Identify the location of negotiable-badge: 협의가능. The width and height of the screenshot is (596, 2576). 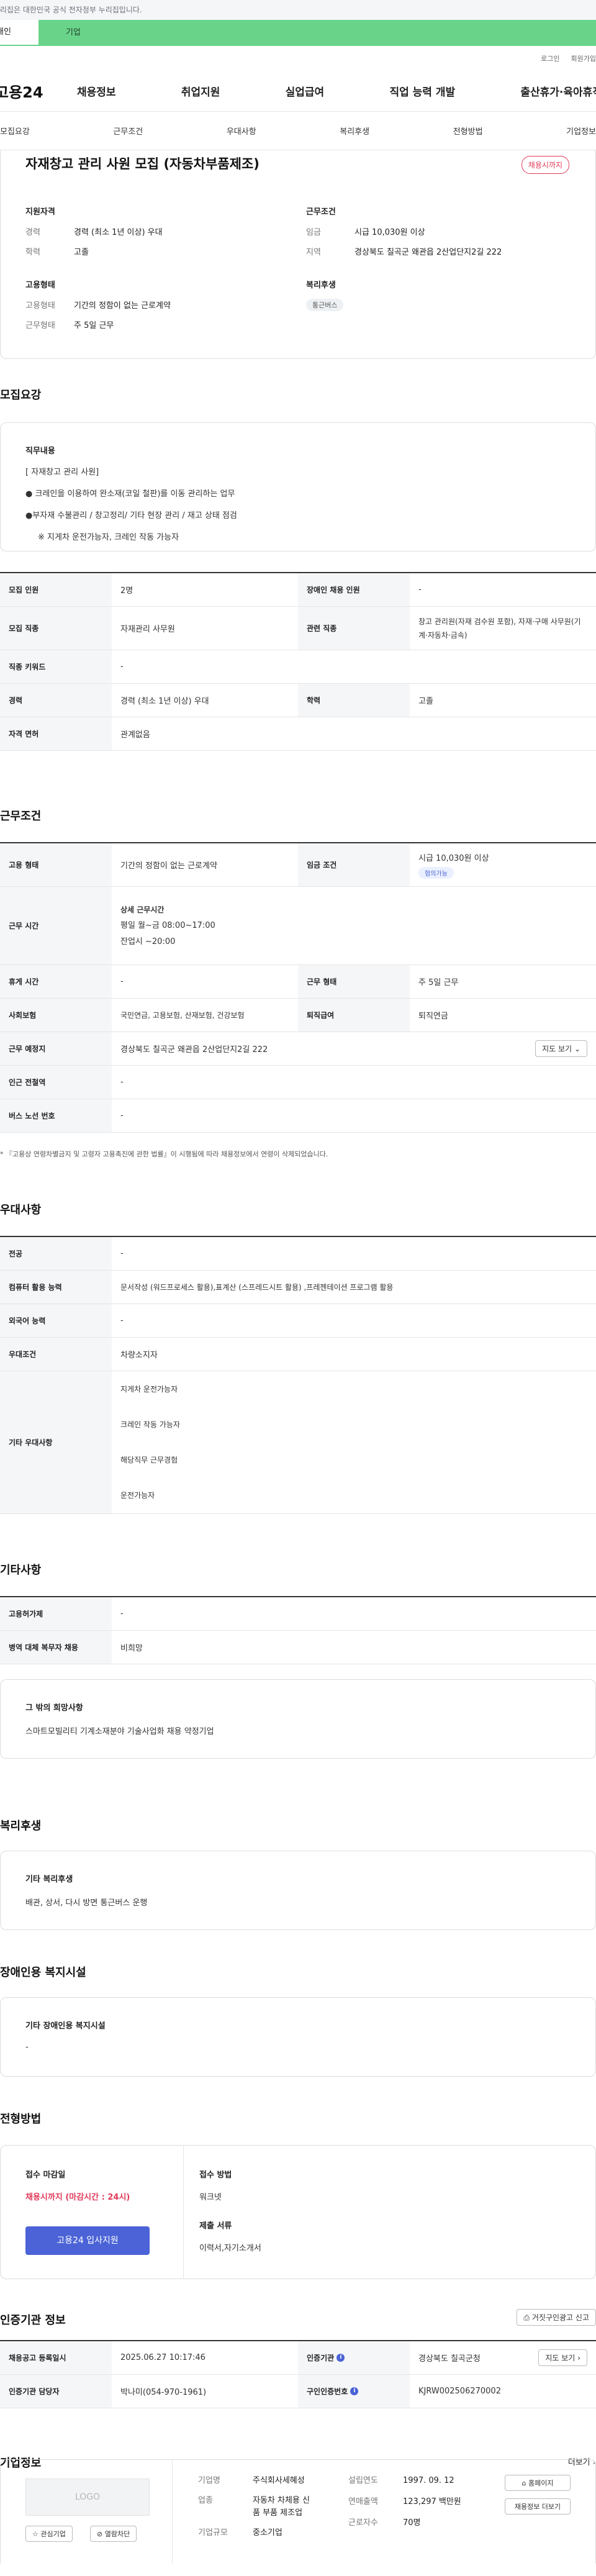
(436, 872).